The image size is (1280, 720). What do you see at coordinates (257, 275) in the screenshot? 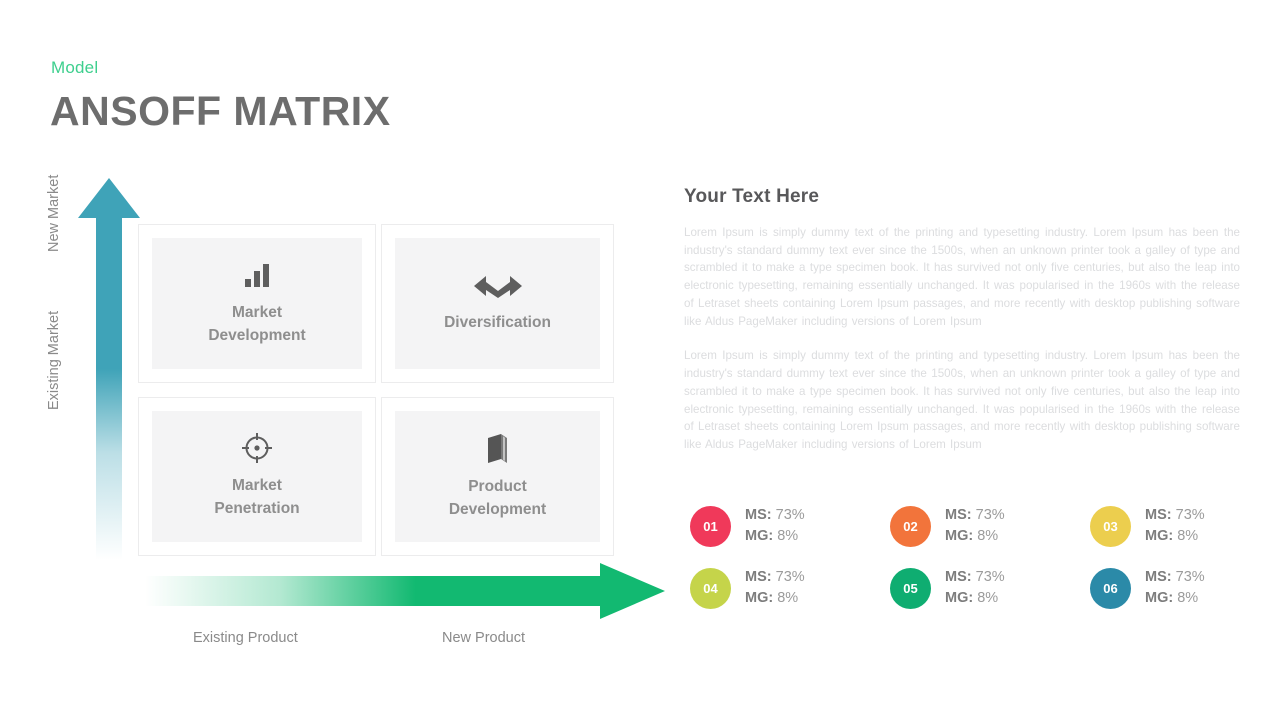
I see `bar-chart-icon` at bounding box center [257, 275].